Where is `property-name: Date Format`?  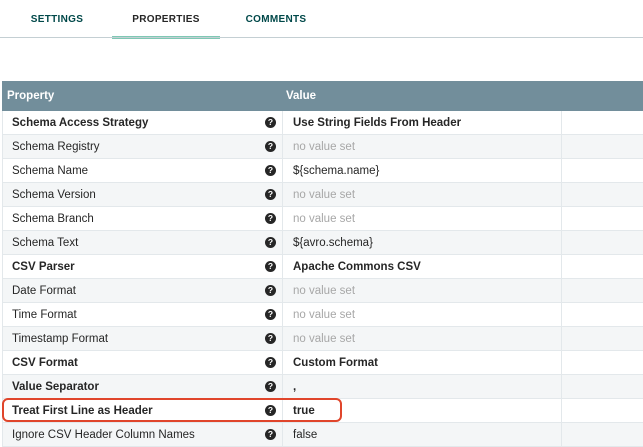 property-name: Date Format is located at coordinates (44, 291).